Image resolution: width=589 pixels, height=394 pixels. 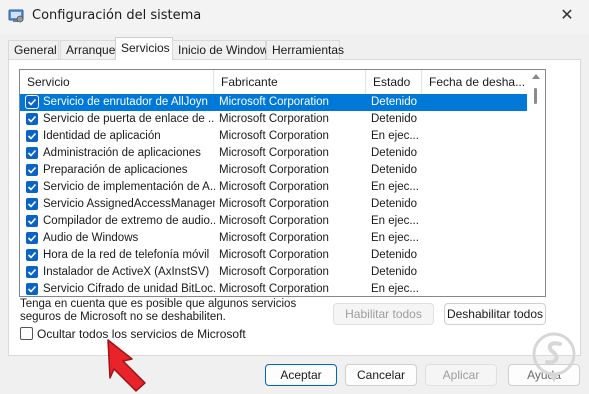 What do you see at coordinates (117, 82) in the screenshot?
I see `column-header-service: Servicio` at bounding box center [117, 82].